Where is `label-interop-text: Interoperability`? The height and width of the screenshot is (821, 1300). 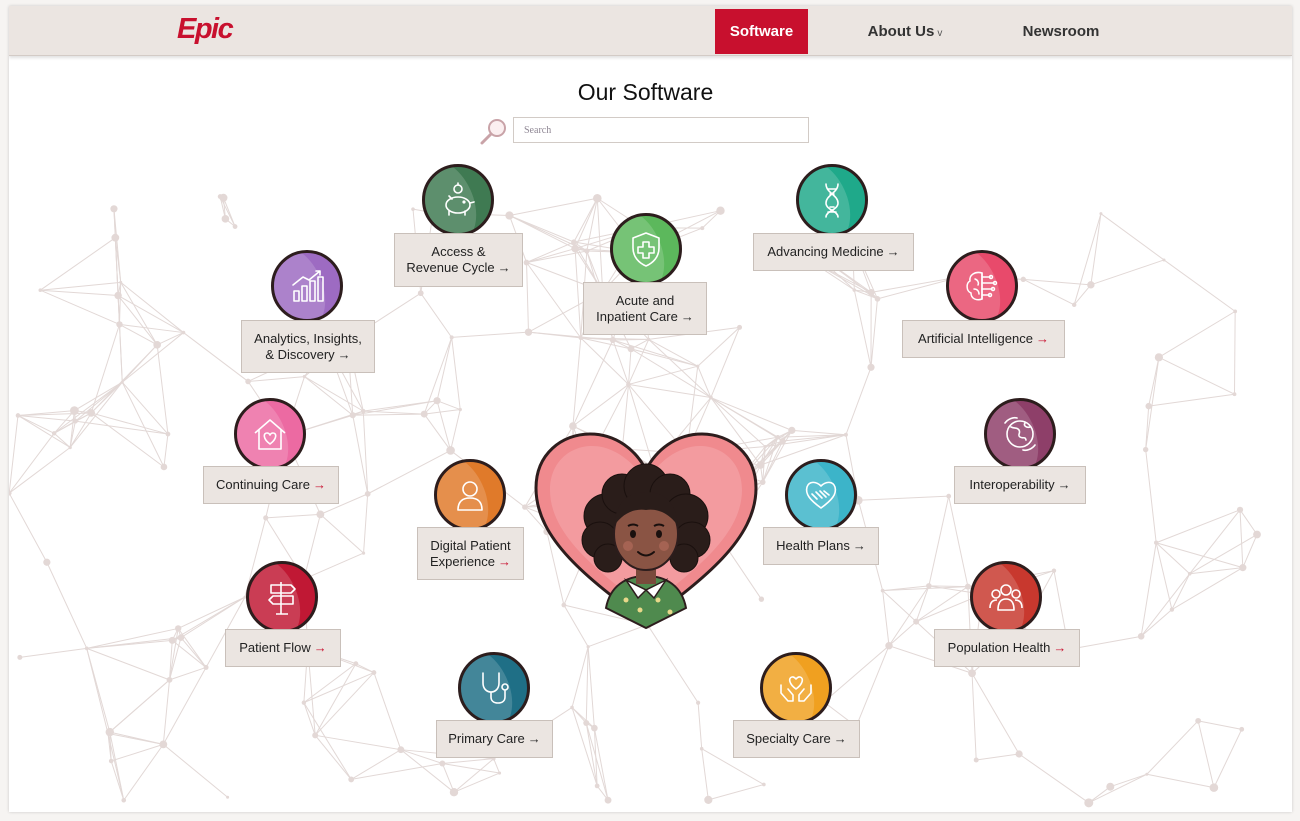 label-interop-text: Interoperability is located at coordinates (1012, 484).